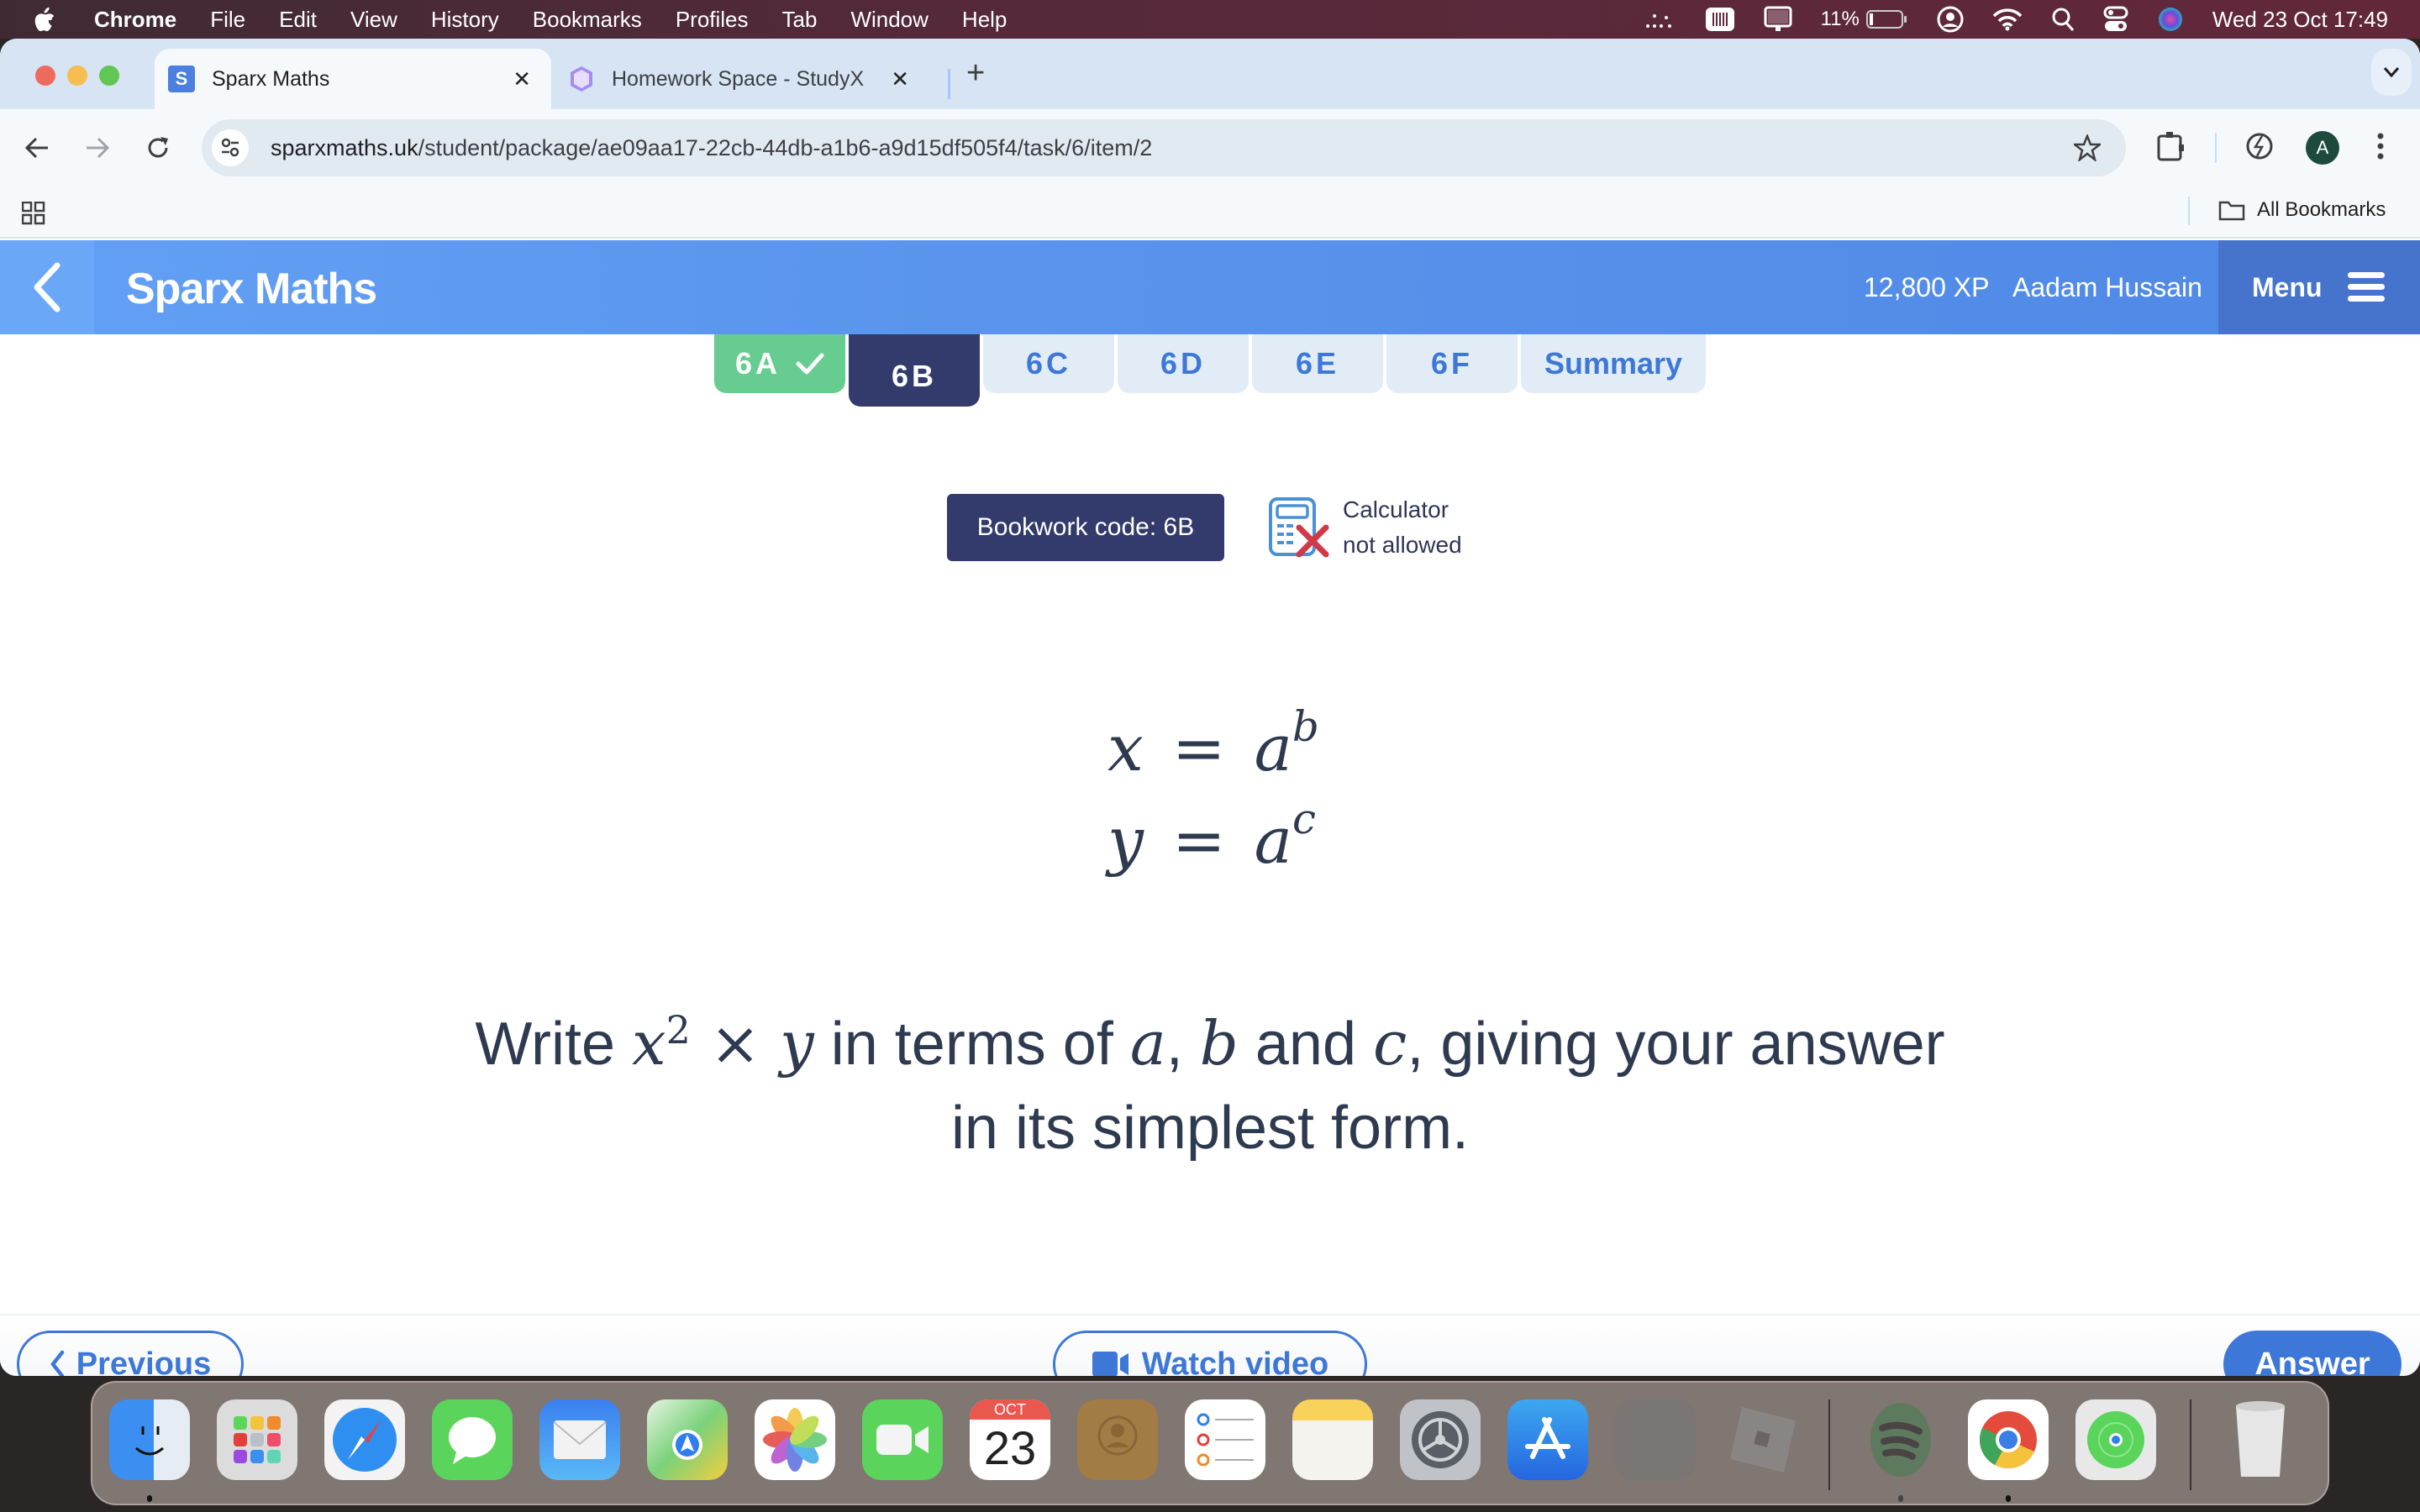  What do you see at coordinates (1396, 509) in the screenshot?
I see `calculator-line1: Calculator` at bounding box center [1396, 509].